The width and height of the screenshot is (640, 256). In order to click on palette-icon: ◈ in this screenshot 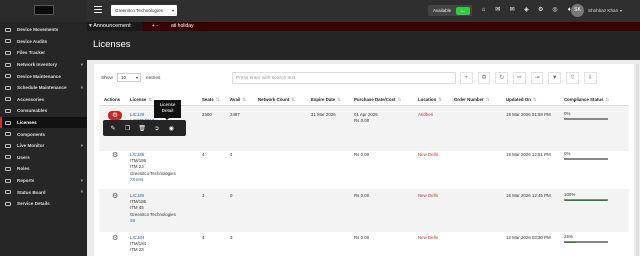, I will do `click(526, 10)`.